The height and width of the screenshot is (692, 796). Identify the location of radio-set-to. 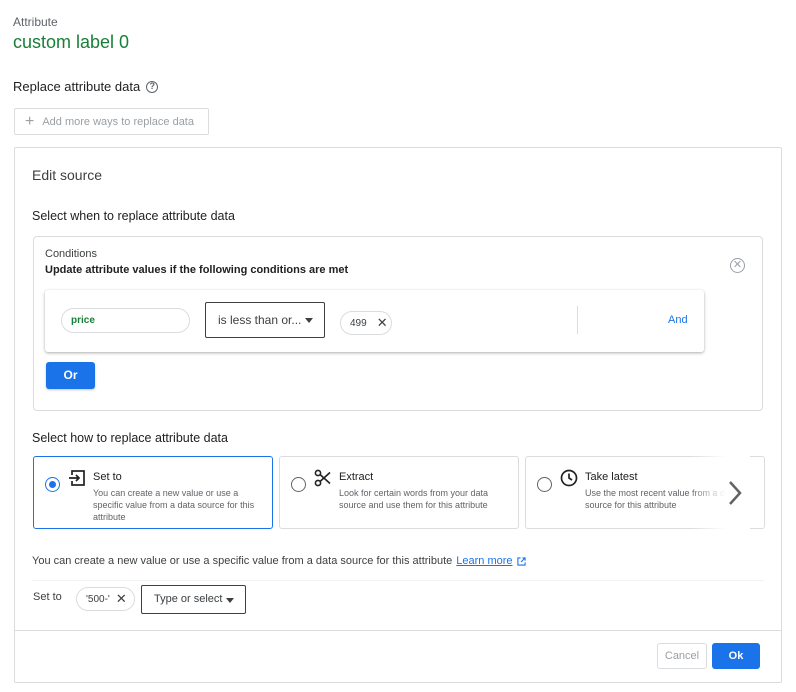
(52, 484).